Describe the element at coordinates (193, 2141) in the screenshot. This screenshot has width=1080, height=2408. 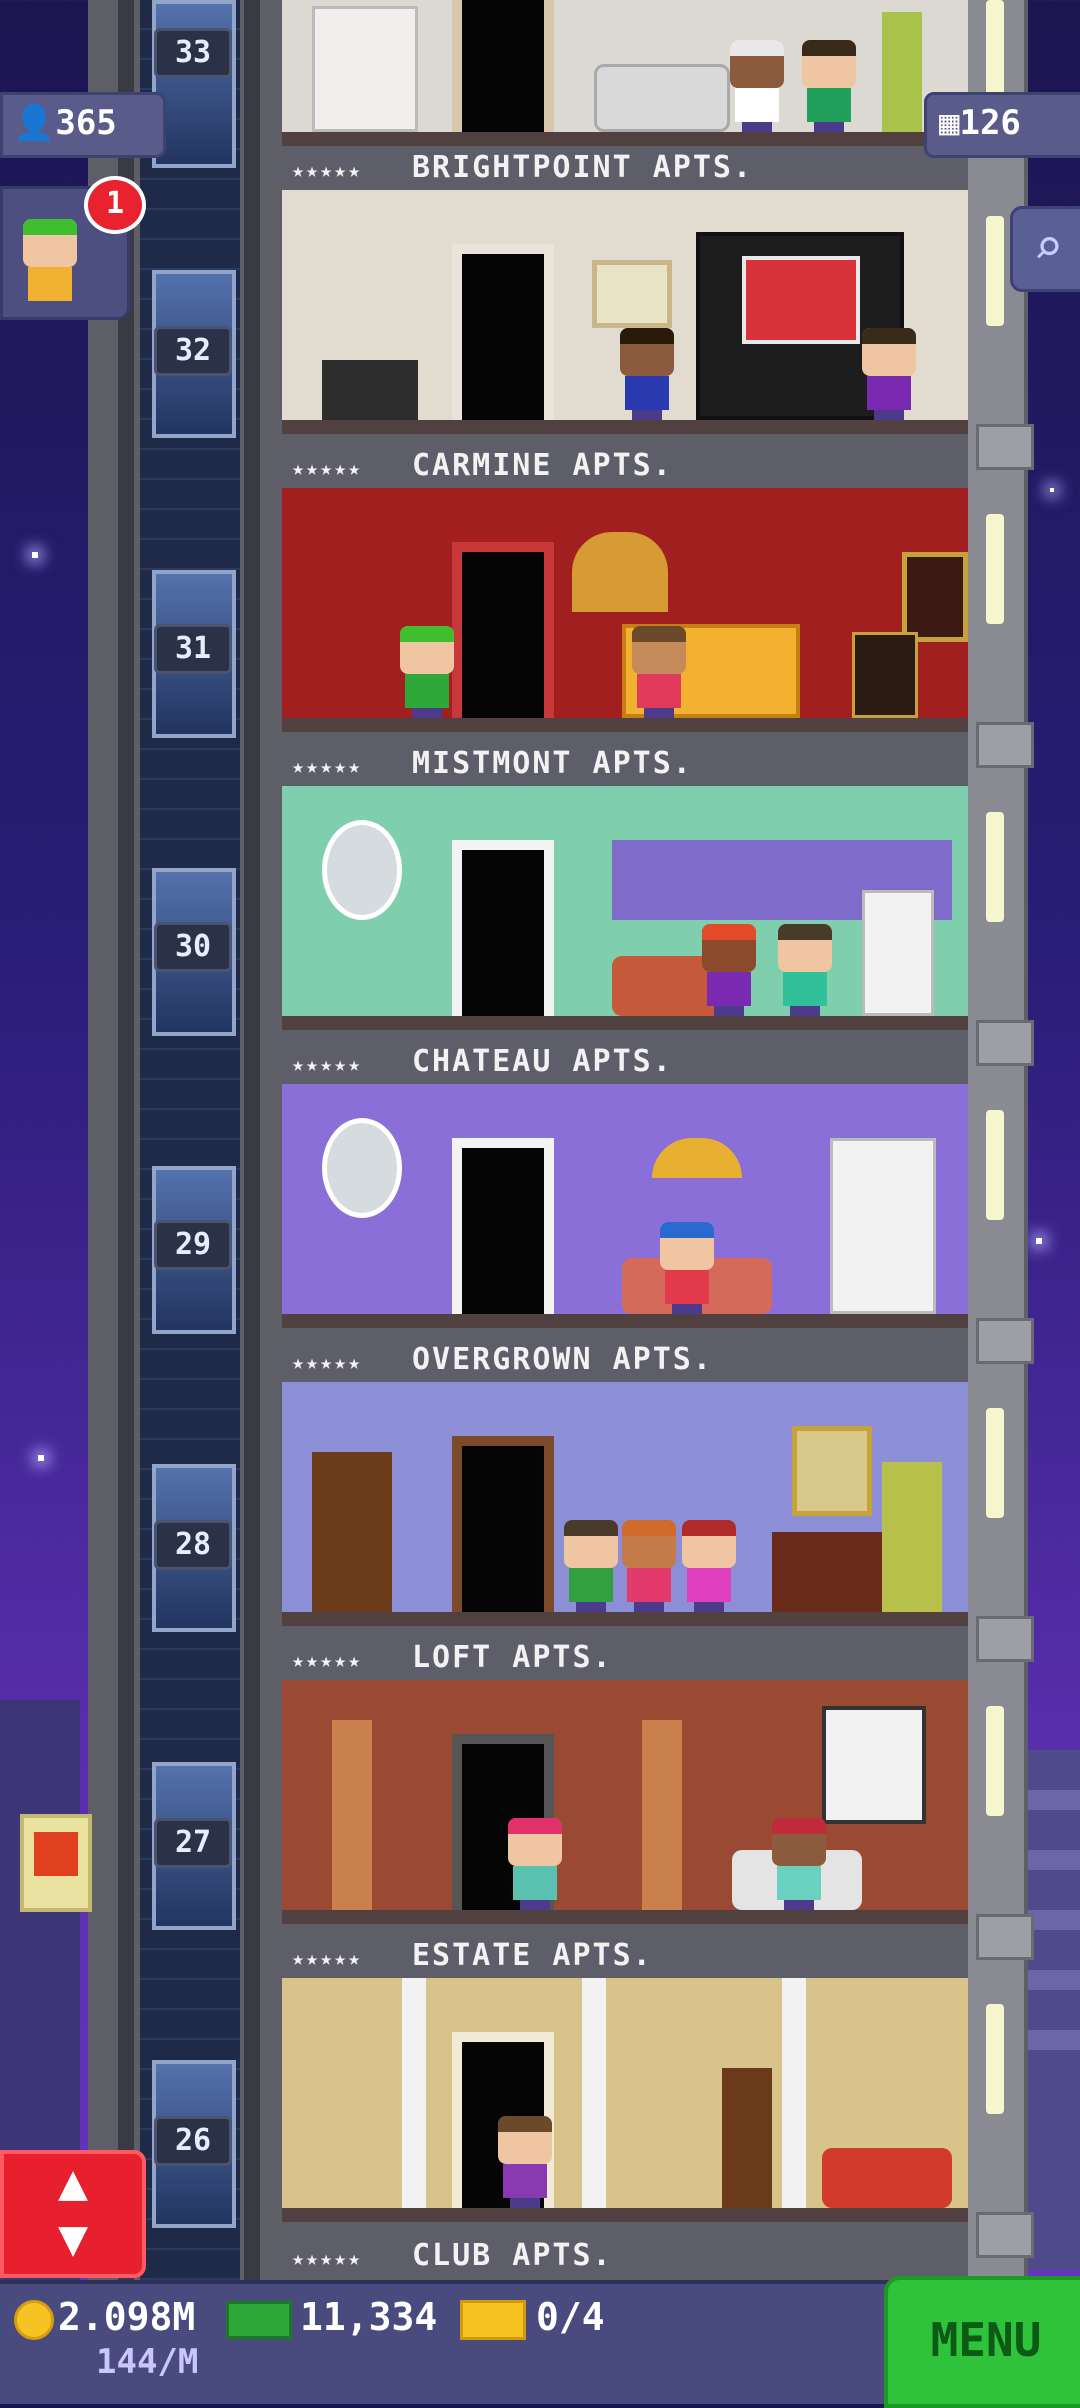
I see `floor-number: 26` at that location.